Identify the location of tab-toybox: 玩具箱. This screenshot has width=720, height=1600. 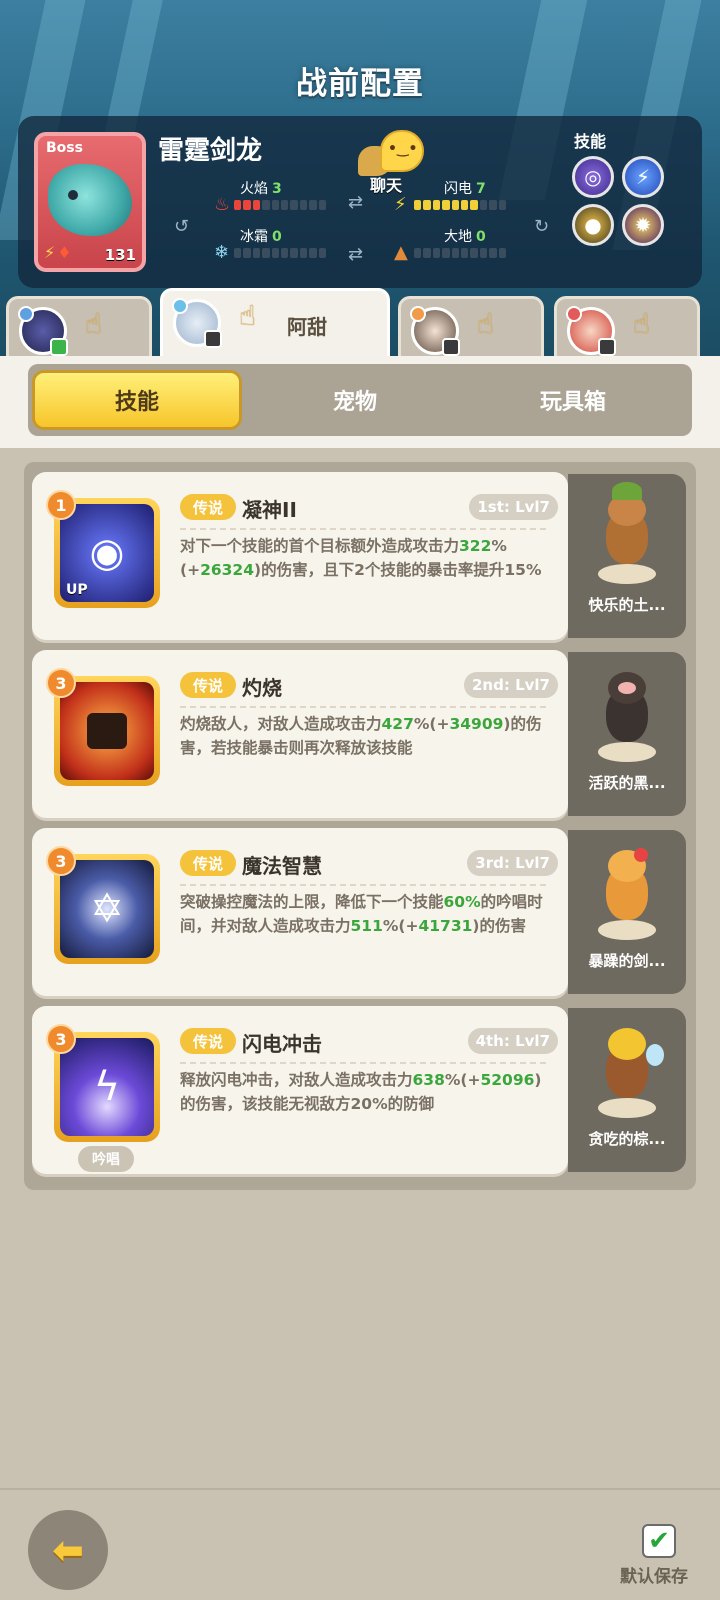
(573, 400).